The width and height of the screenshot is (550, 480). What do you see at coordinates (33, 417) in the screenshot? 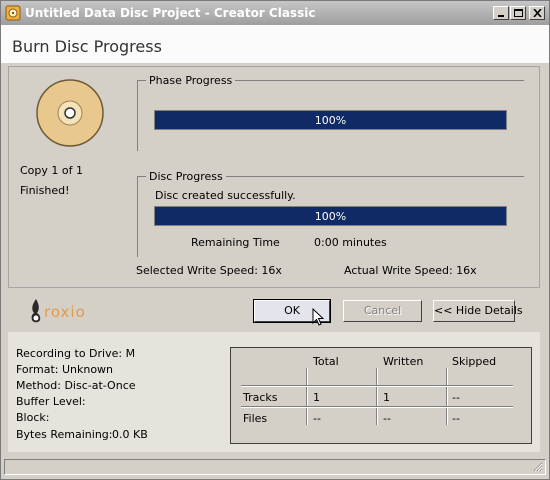
I see `block-label: Block:` at bounding box center [33, 417].